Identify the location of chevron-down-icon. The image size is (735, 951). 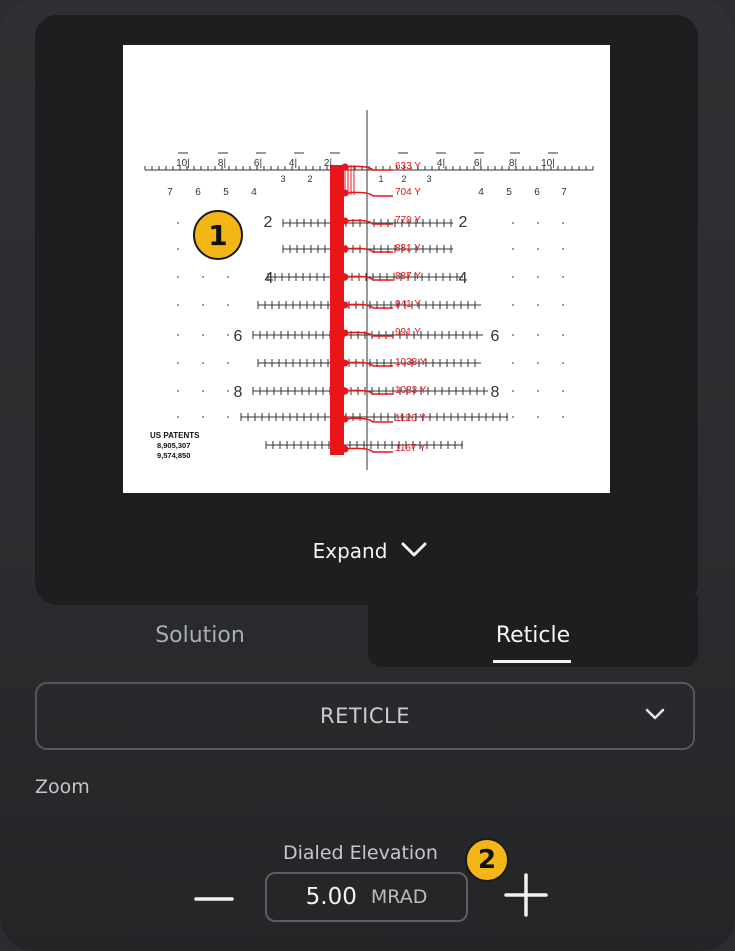
(655, 715).